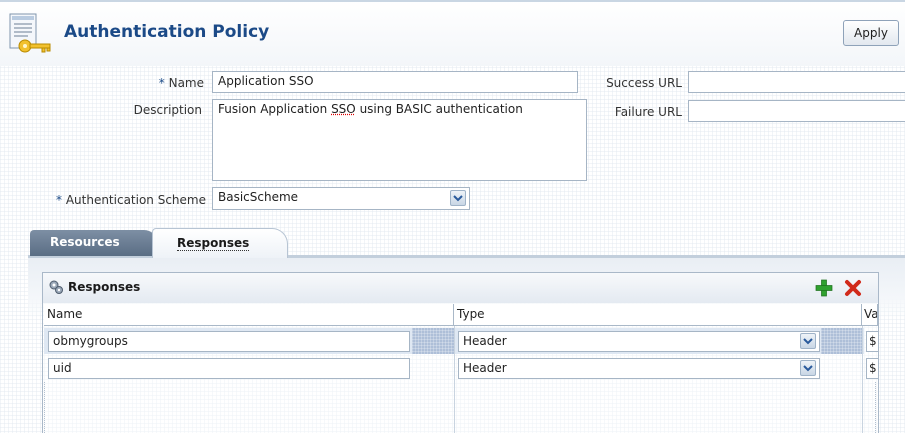  What do you see at coordinates (796, 111) in the screenshot?
I see `failure-url-field` at bounding box center [796, 111].